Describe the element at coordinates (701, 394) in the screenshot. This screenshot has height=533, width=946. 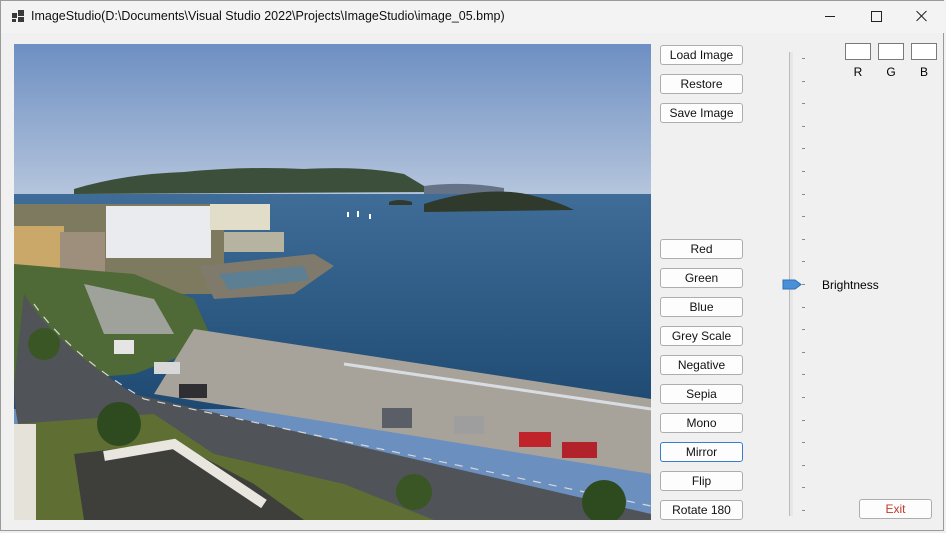
I see `sepia-button: Sepia` at that location.